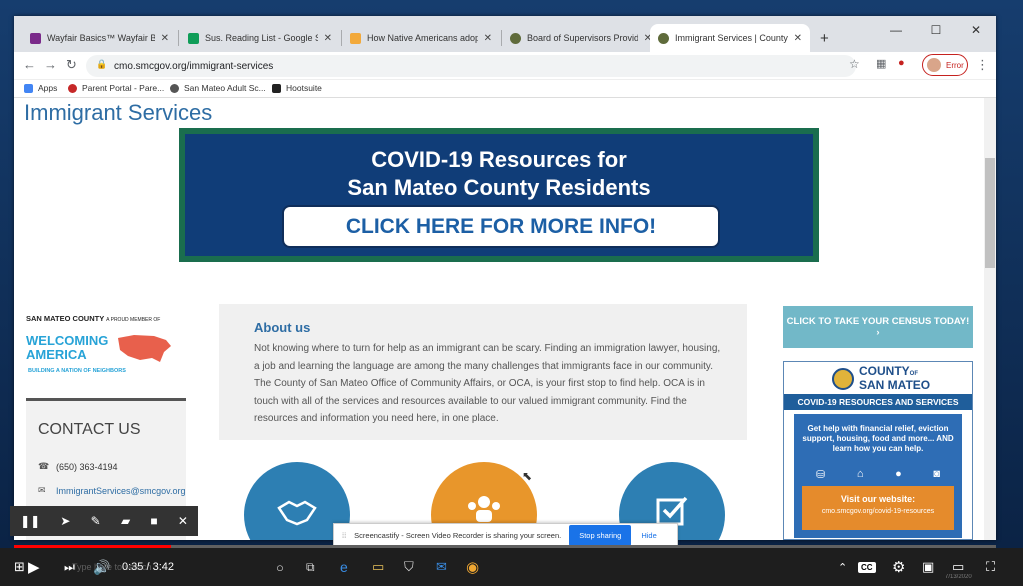 This screenshot has width=1023, height=586. Describe the element at coordinates (30, 521) in the screenshot. I see `pause-icon: ❚❚` at that location.